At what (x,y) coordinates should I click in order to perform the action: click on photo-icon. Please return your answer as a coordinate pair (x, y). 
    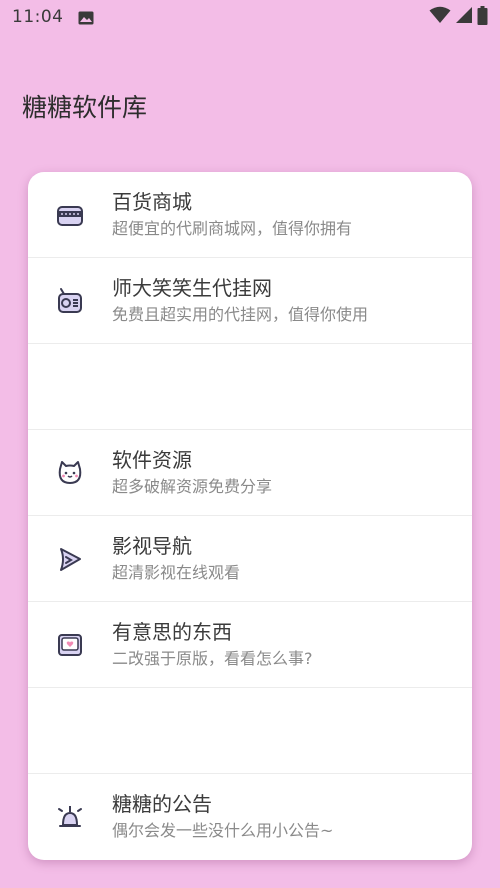
    Looking at the image, I should click on (86, 17).